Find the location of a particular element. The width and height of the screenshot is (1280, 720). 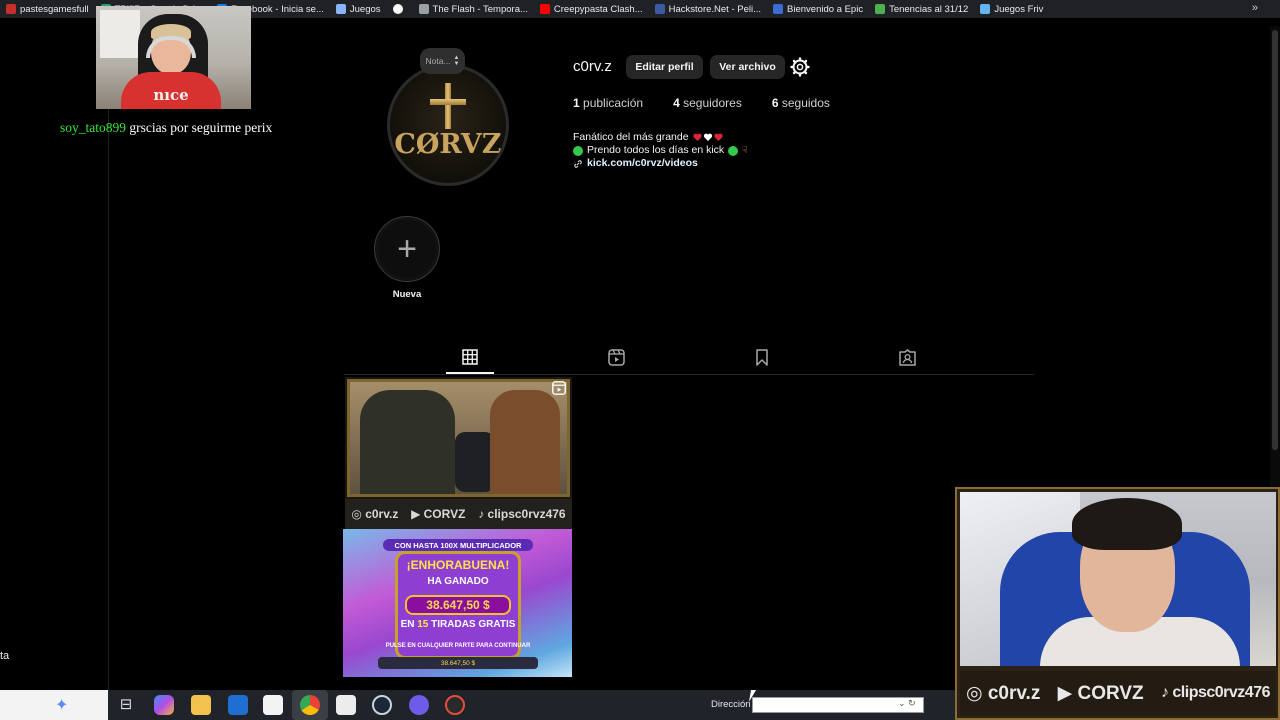

bookmark-item: Bienvenido a Epic is located at coordinates (818, 9).